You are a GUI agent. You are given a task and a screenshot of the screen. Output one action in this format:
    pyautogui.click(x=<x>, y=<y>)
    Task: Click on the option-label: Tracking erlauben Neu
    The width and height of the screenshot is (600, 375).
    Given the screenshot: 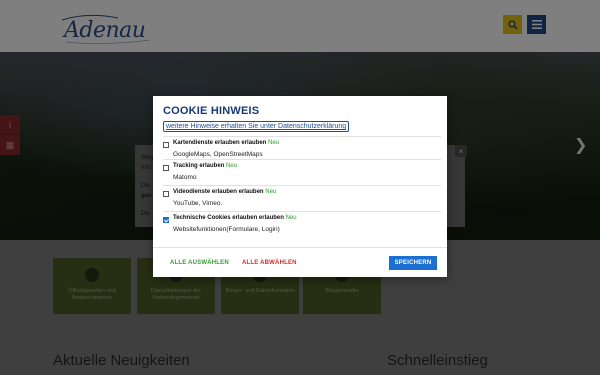 What is the action you would take?
    pyautogui.click(x=205, y=166)
    